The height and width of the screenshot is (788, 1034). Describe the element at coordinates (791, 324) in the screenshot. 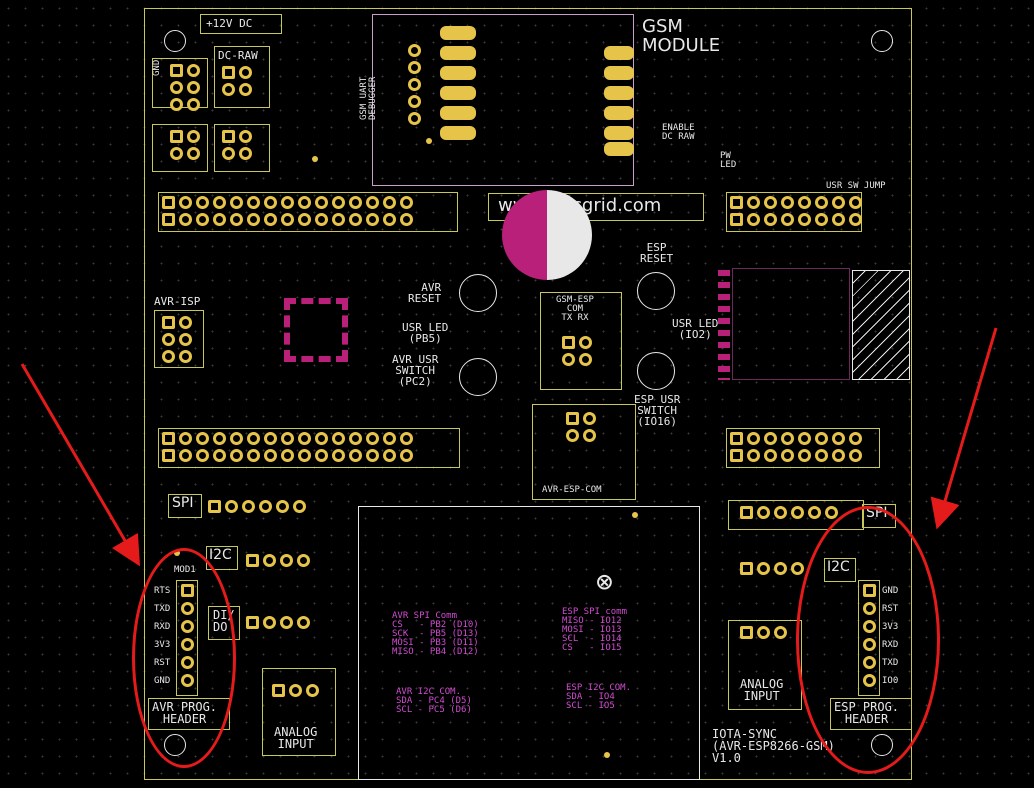

I see `esp-module-outline` at that location.